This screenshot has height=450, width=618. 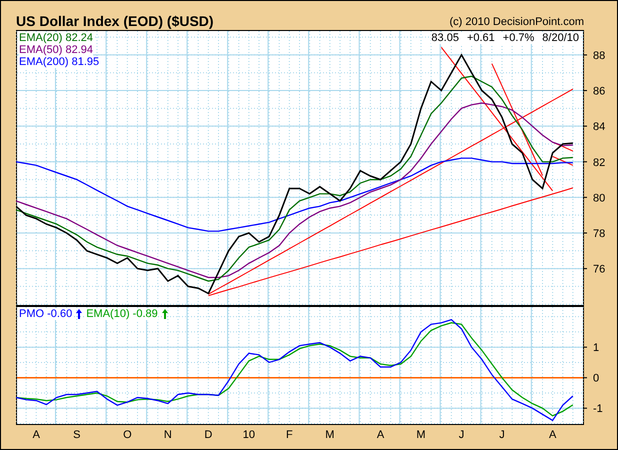 I want to click on y-axis-label: 76, so click(x=599, y=270).